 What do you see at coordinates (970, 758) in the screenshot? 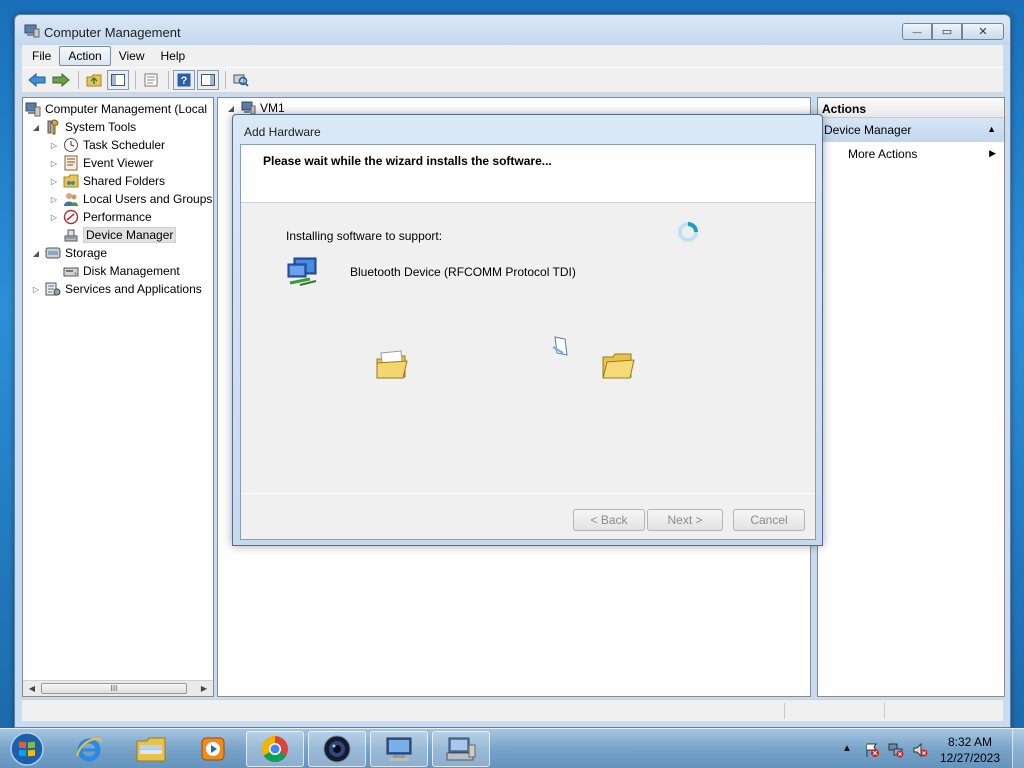
I see `clock-date: 12/27/2023` at bounding box center [970, 758].